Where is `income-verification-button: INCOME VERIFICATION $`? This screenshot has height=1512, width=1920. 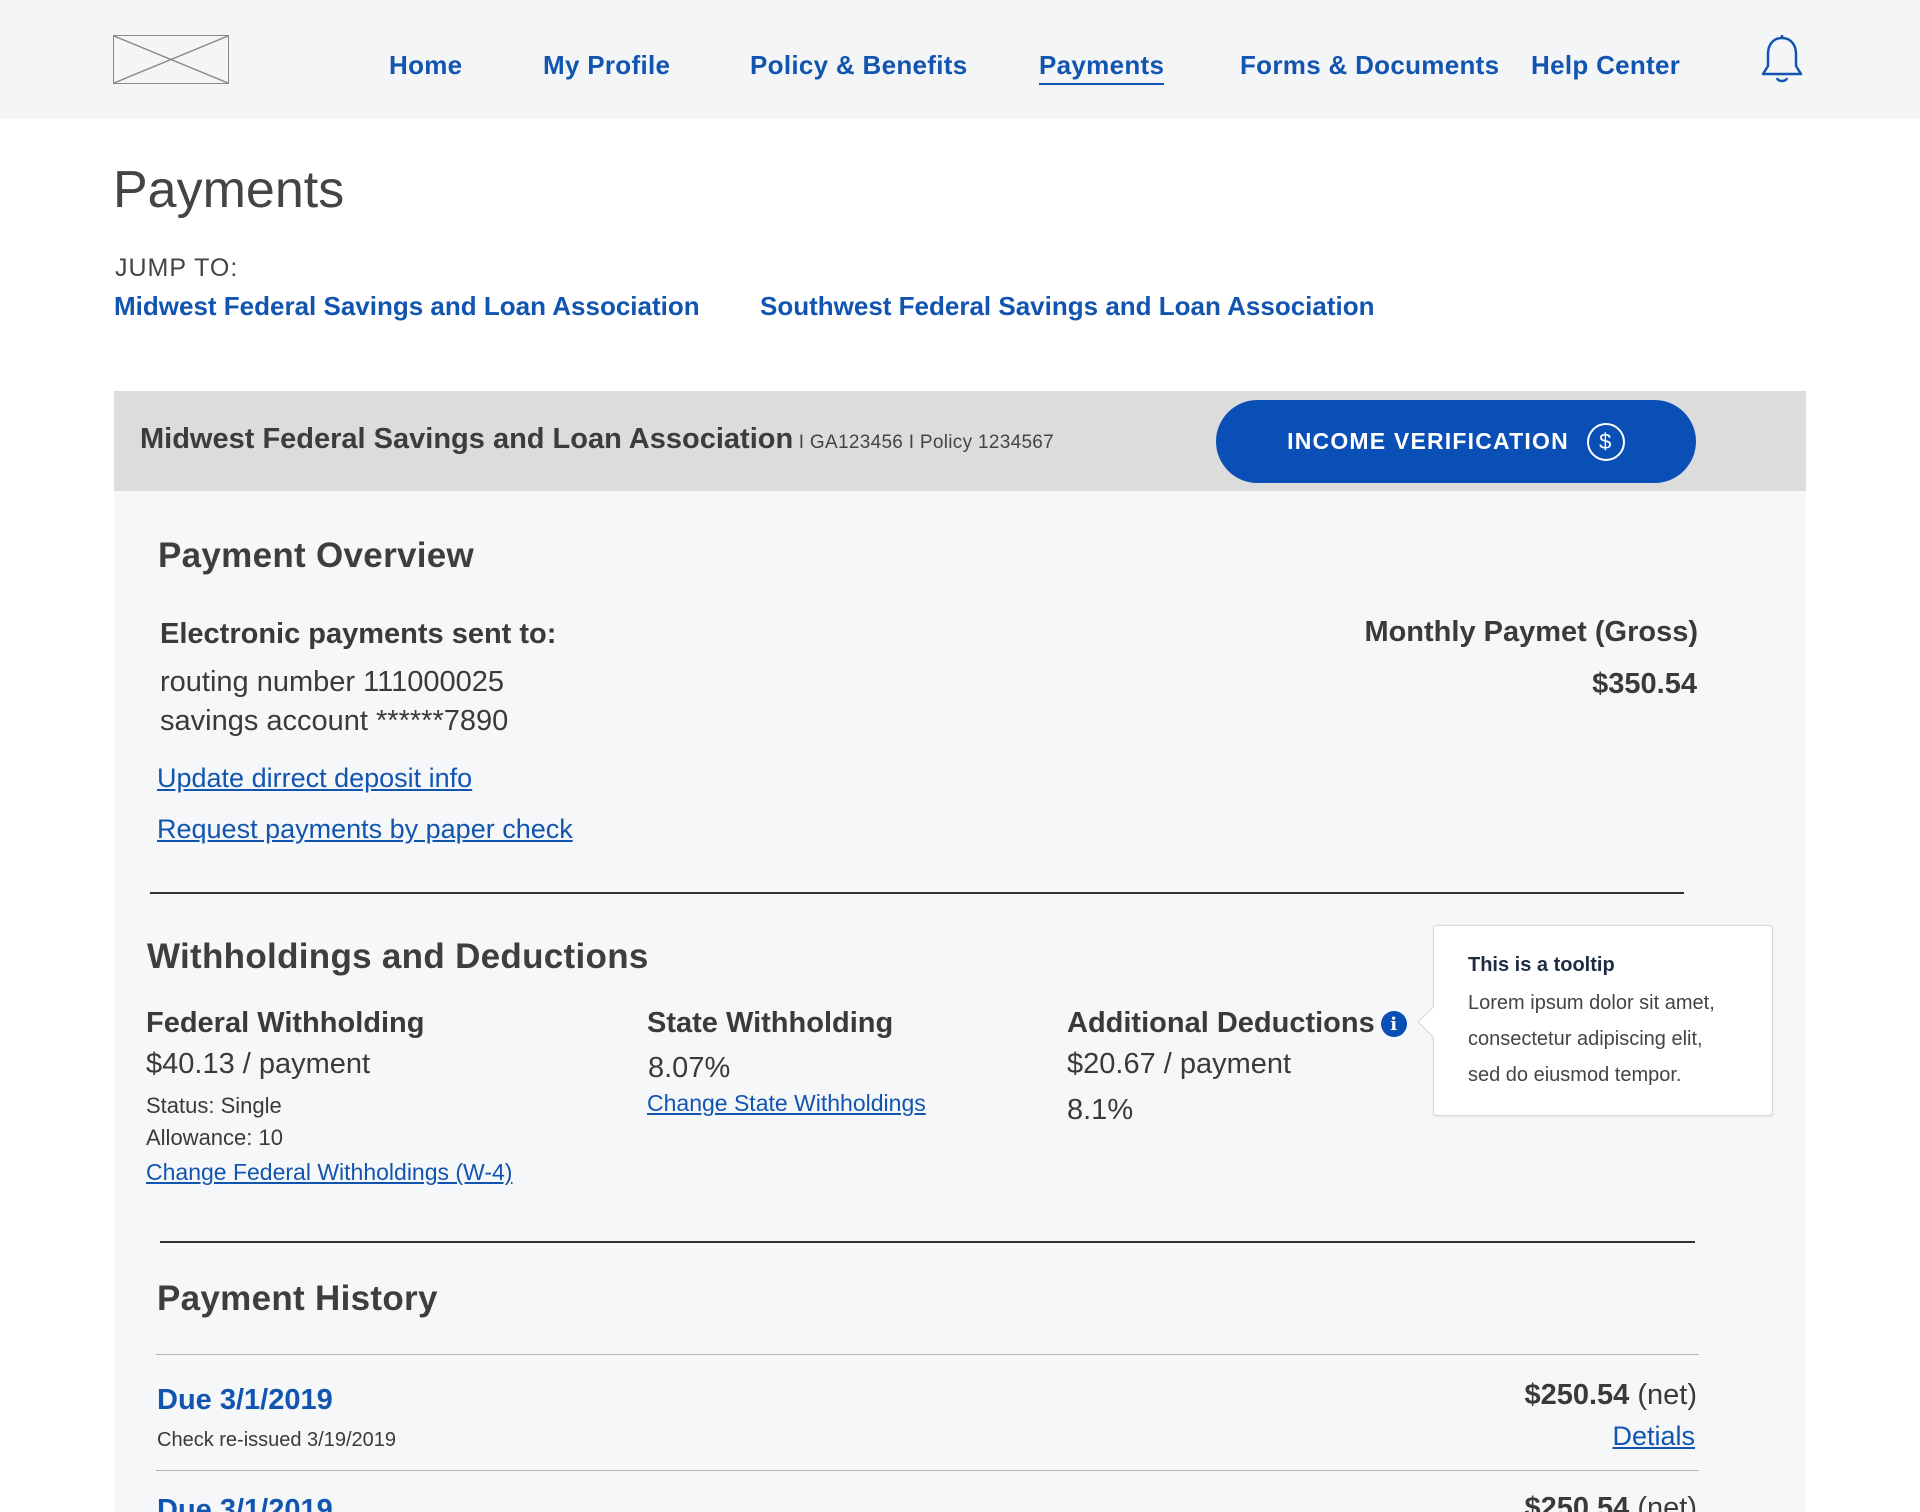 income-verification-button: INCOME VERIFICATION $ is located at coordinates (1456, 441).